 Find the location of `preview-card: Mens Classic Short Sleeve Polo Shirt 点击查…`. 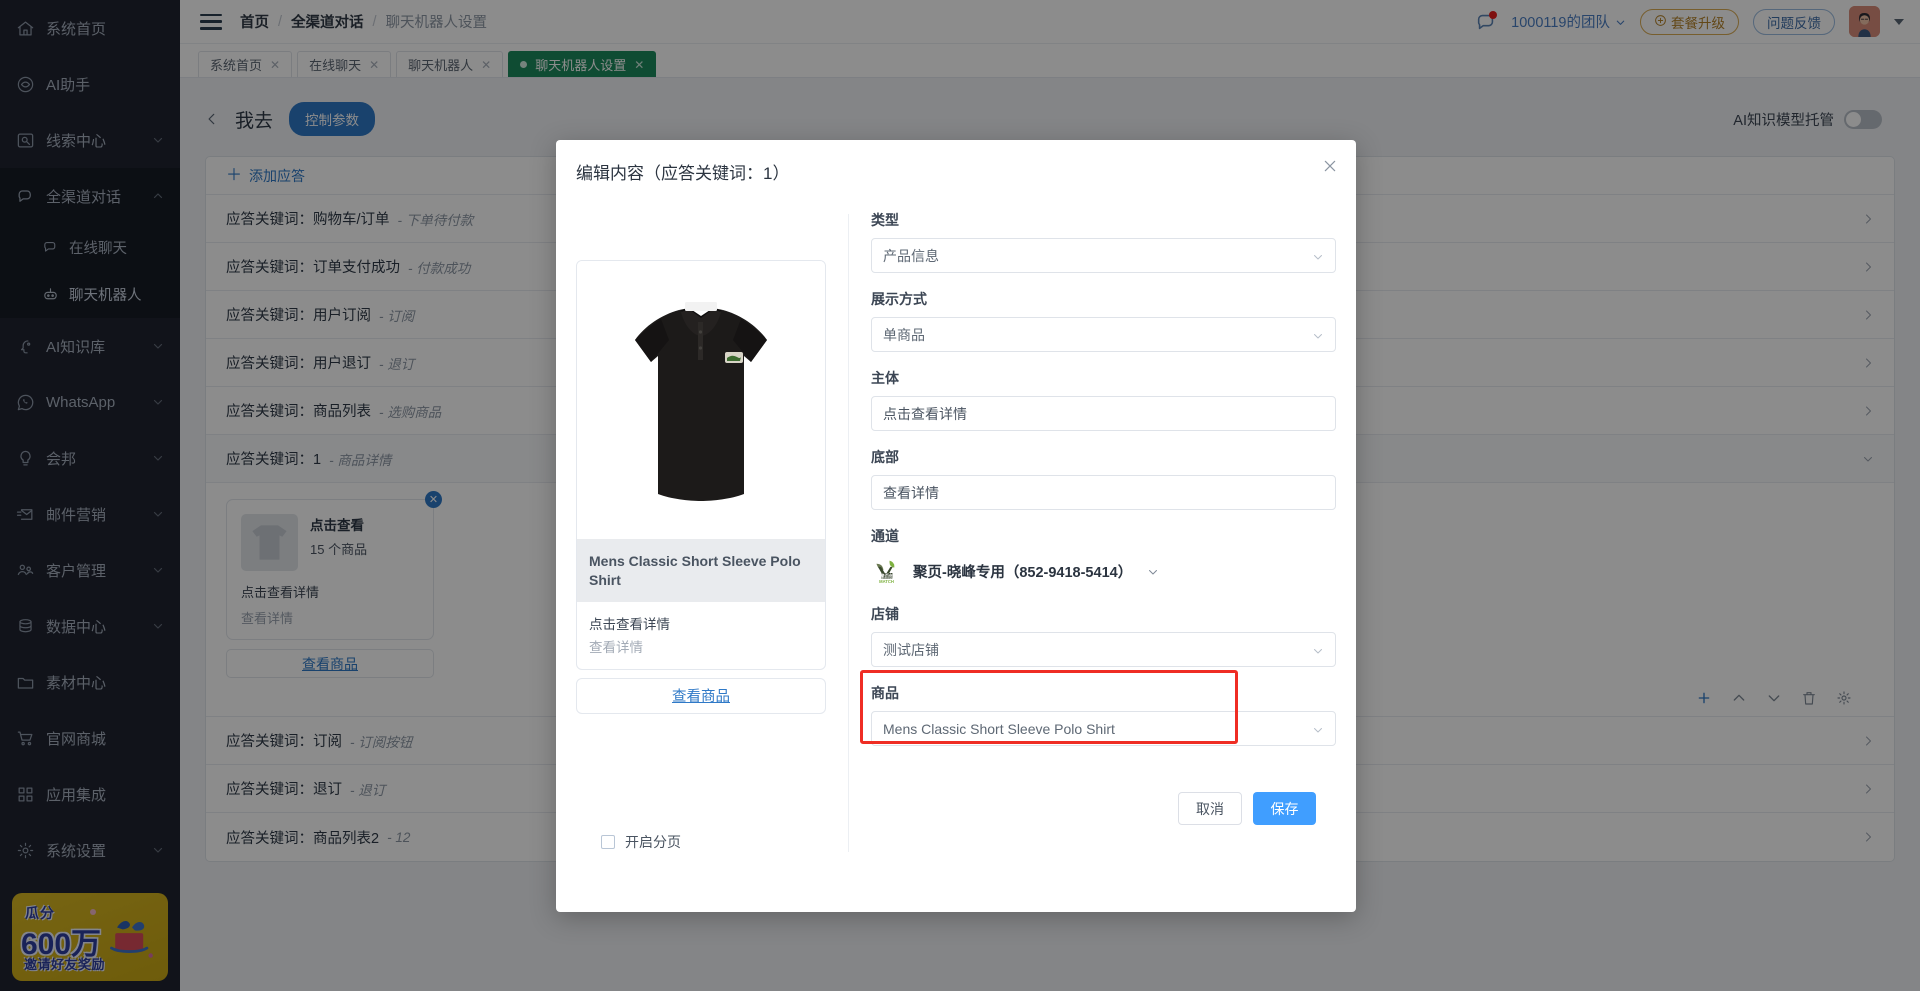

preview-card: Mens Classic Short Sleeve Polo Shirt 点击查… is located at coordinates (701, 465).